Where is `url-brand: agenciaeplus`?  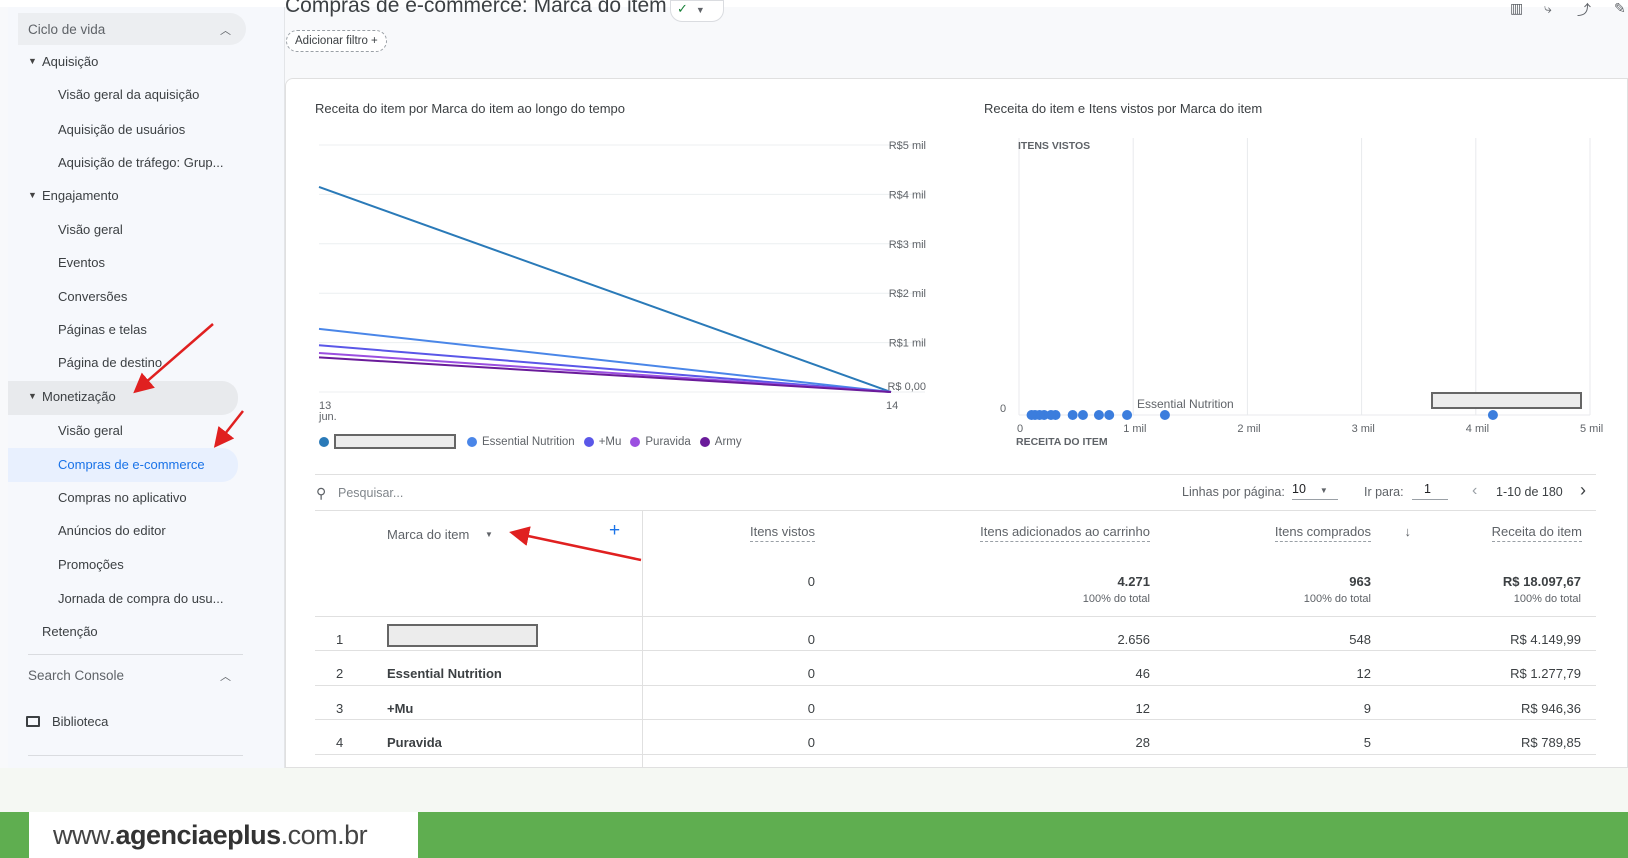
url-brand: agenciaeplus is located at coordinates (198, 835).